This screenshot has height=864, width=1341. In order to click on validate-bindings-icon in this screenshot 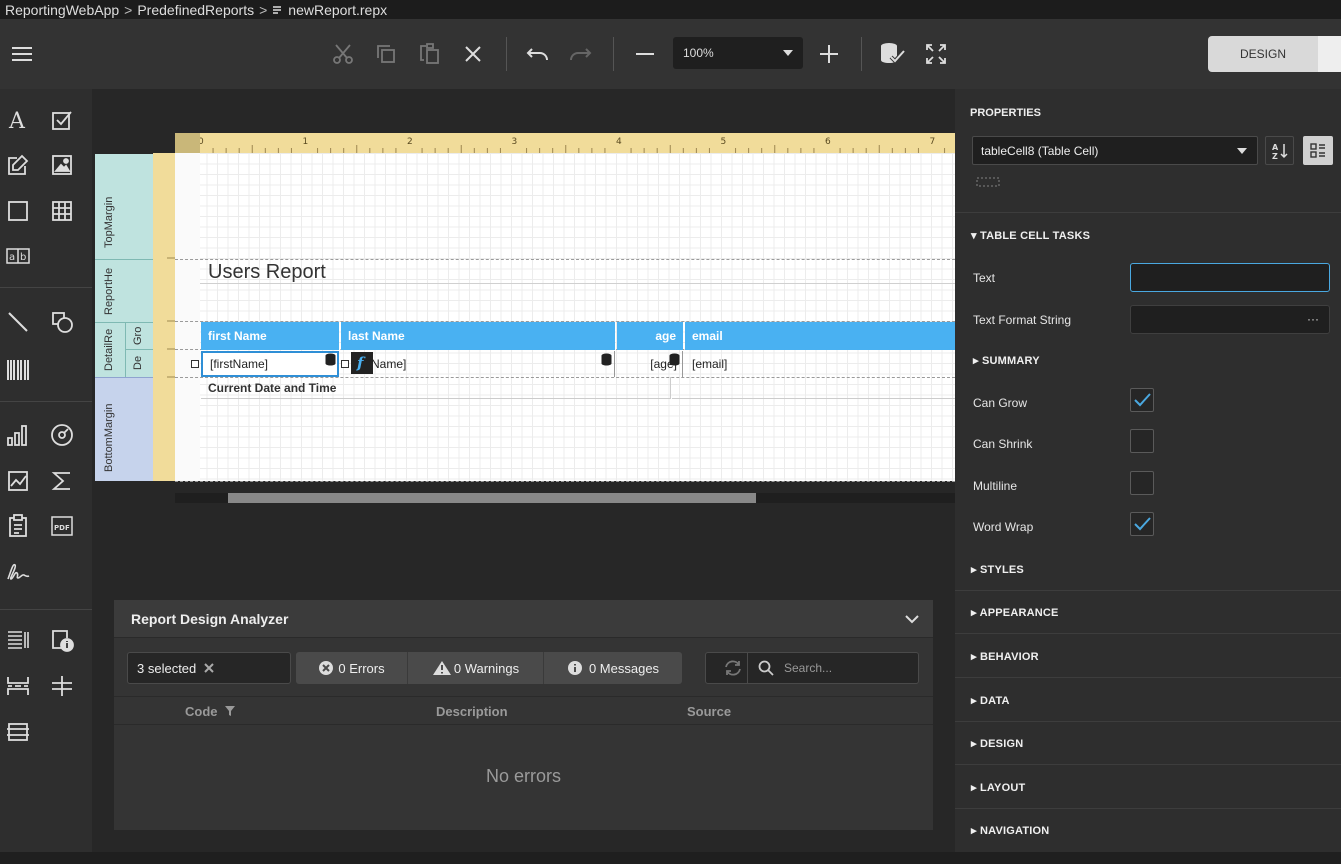, I will do `click(893, 54)`.